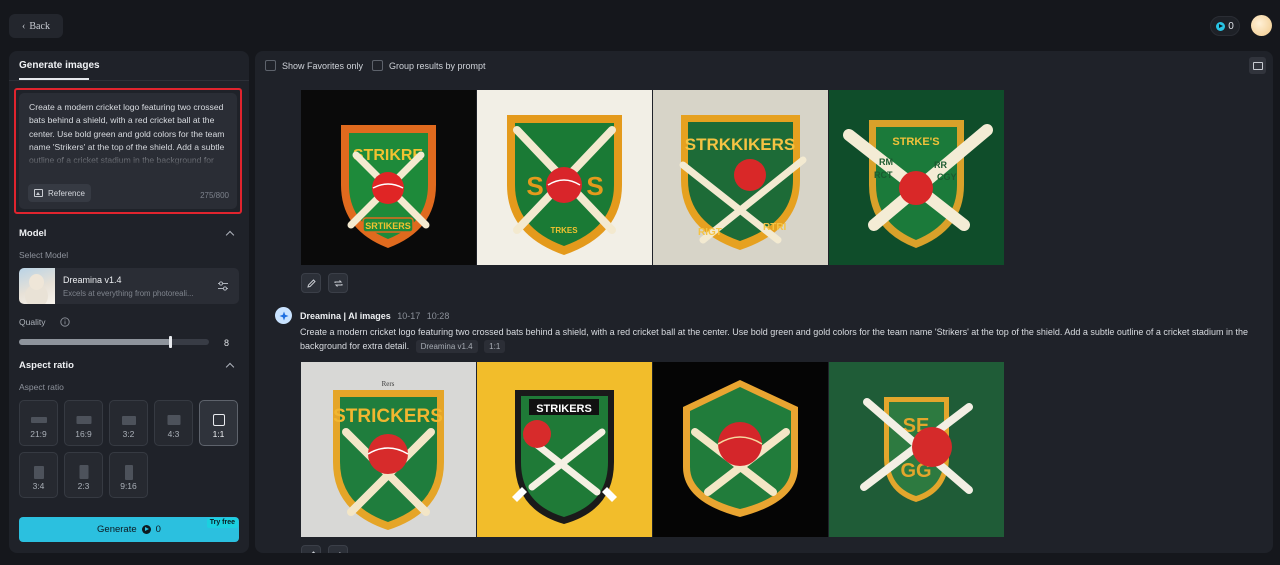 The height and width of the screenshot is (565, 1280). Describe the element at coordinates (32, 322) in the screenshot. I see `quality-label: Quality` at that location.